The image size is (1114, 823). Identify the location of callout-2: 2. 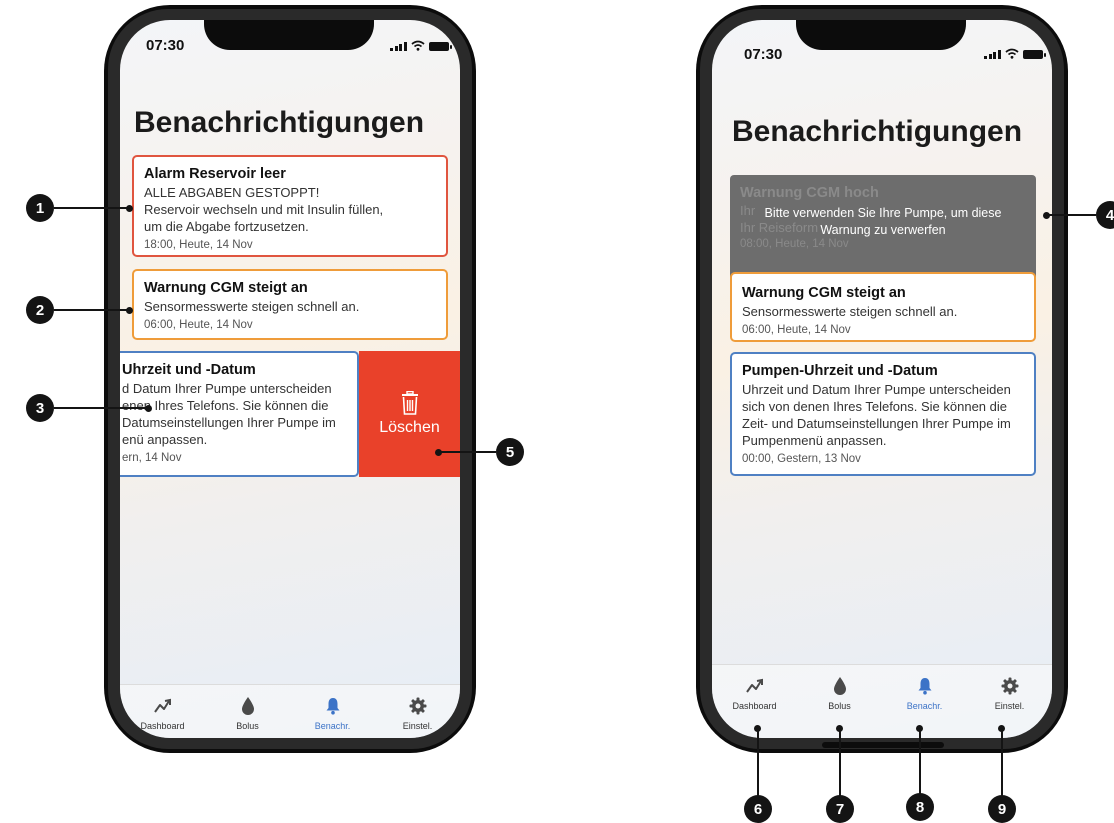
(40, 310).